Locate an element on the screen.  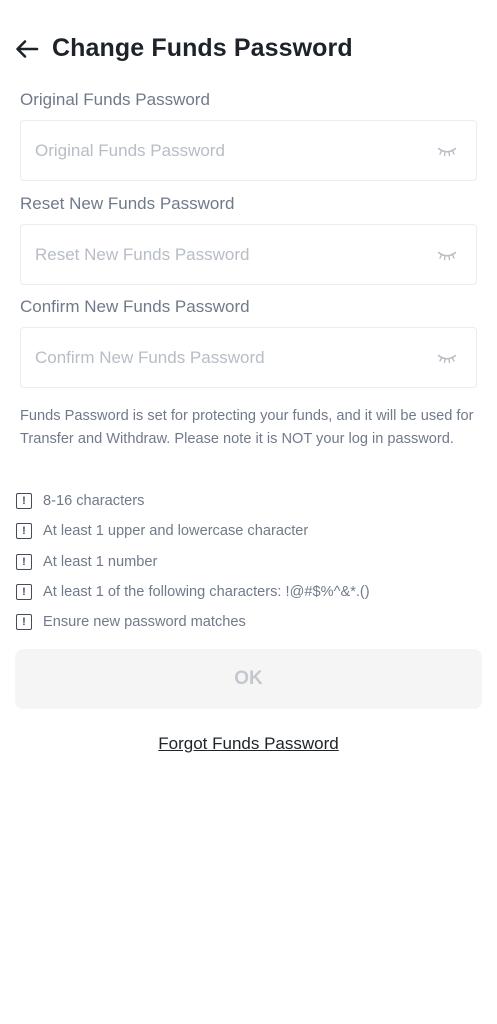
rule-item-match: ! Ensure new password matches is located at coordinates (131, 622).